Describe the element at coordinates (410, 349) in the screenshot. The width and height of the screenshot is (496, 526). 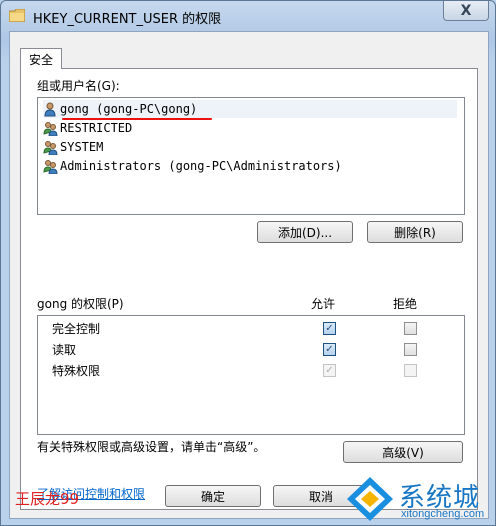
I see `deny-checkbox-read` at that location.